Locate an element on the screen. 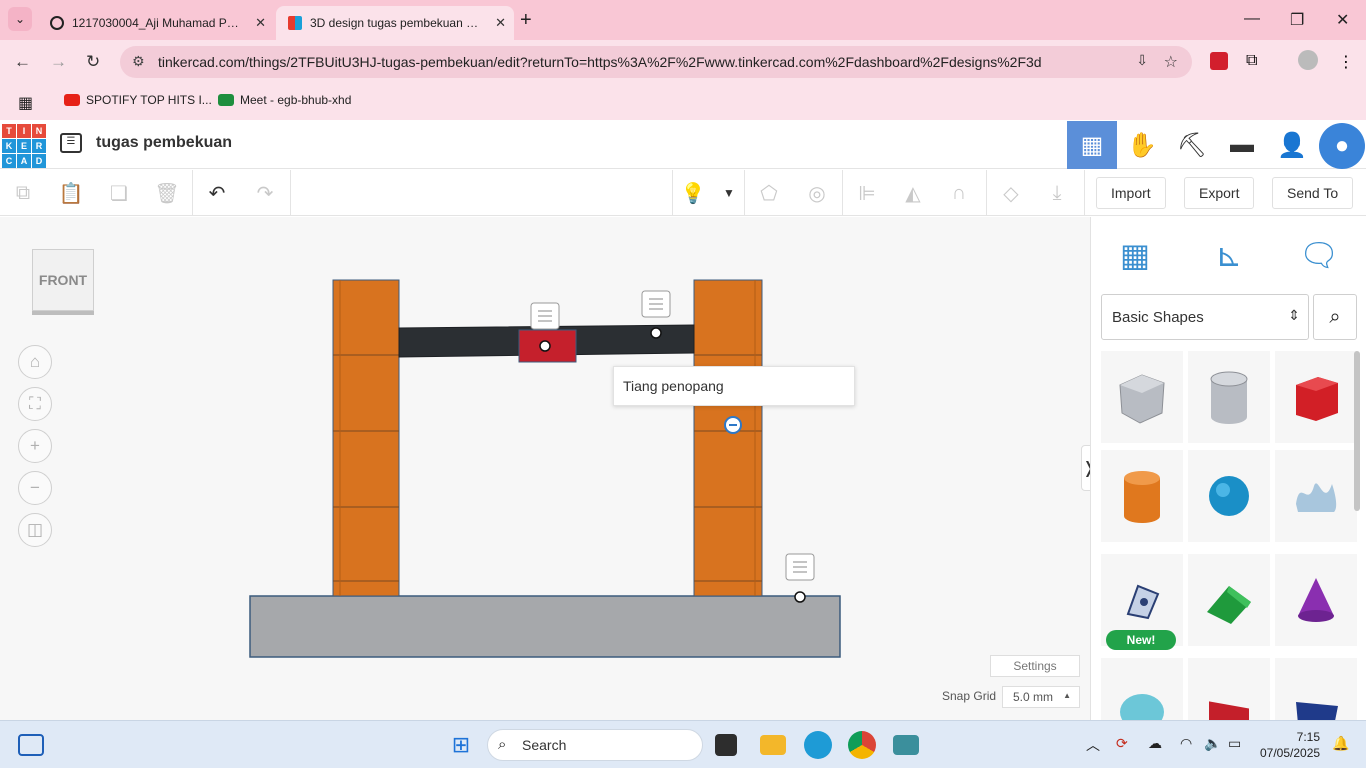 This screenshot has width=1366, height=768. ruler-icon: ⊾ is located at coordinates (1229, 255).